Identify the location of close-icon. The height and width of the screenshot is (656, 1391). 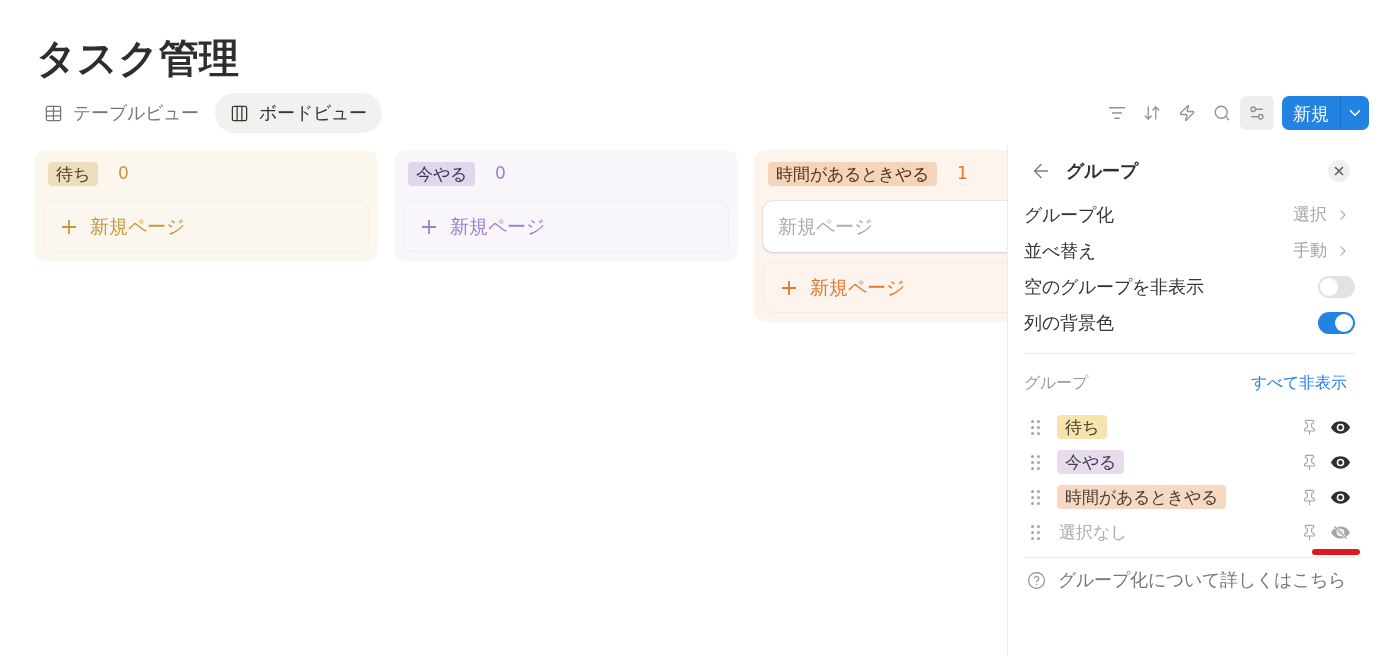
(1339, 171).